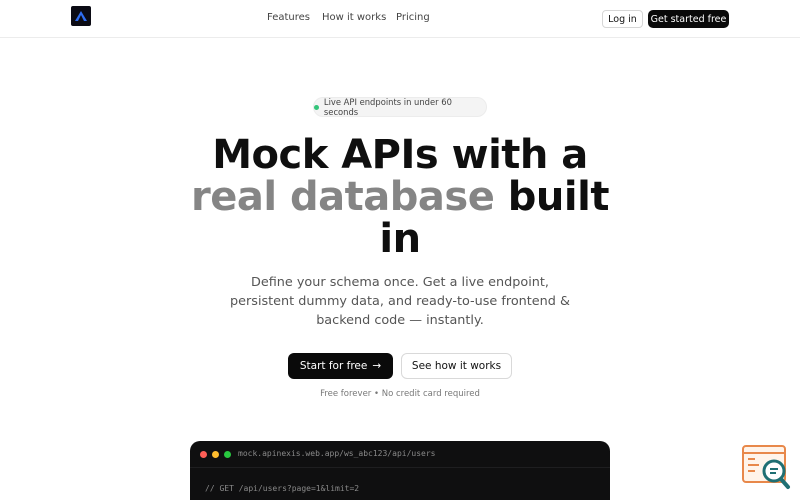  I want to click on headline-muted-text: real database, so click(343, 197).